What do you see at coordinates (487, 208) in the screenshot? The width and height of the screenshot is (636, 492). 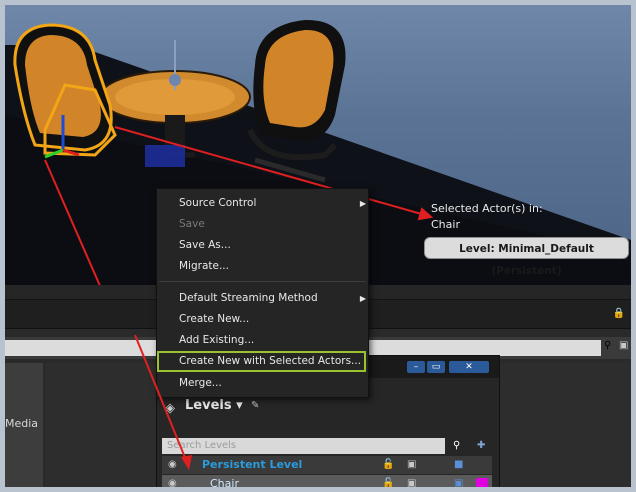 I see `selected-actor-label: Selected Actor(s) in:` at bounding box center [487, 208].